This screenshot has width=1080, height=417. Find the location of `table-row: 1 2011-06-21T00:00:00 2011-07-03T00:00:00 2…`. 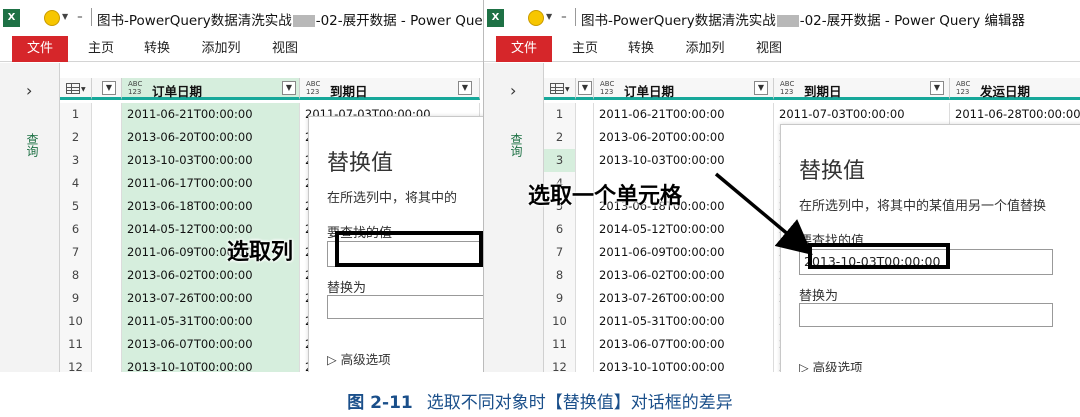

table-row: 1 2011-06-21T00:00:00 2011-07-03T00:00:00 2… is located at coordinates (812, 114).